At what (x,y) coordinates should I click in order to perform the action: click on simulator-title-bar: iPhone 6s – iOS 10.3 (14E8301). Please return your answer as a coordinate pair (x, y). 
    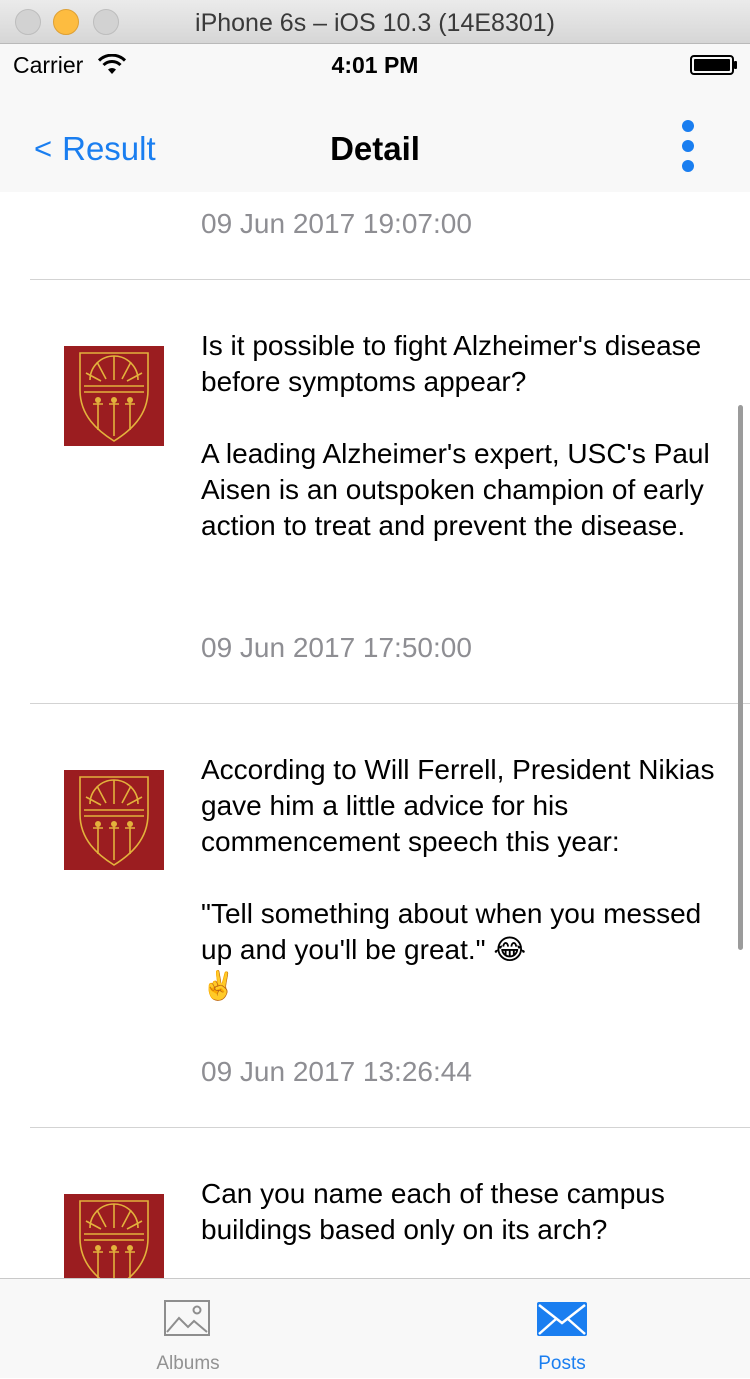
    Looking at the image, I should click on (375, 22).